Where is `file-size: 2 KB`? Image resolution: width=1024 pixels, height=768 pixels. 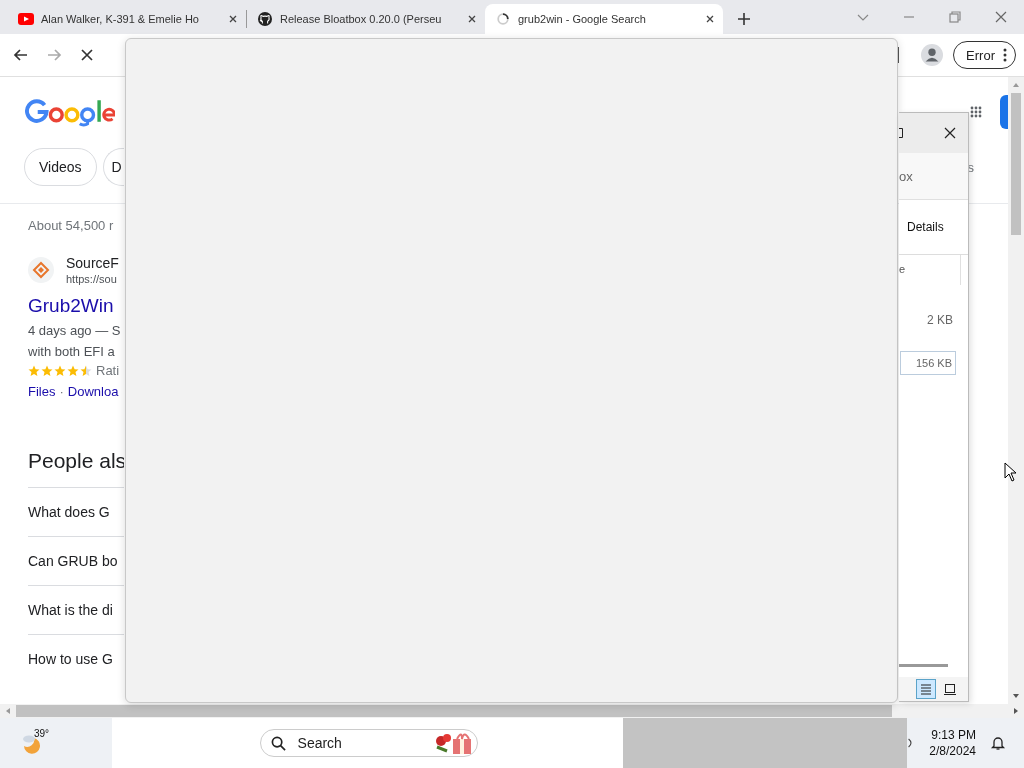 file-size: 2 KB is located at coordinates (940, 320).